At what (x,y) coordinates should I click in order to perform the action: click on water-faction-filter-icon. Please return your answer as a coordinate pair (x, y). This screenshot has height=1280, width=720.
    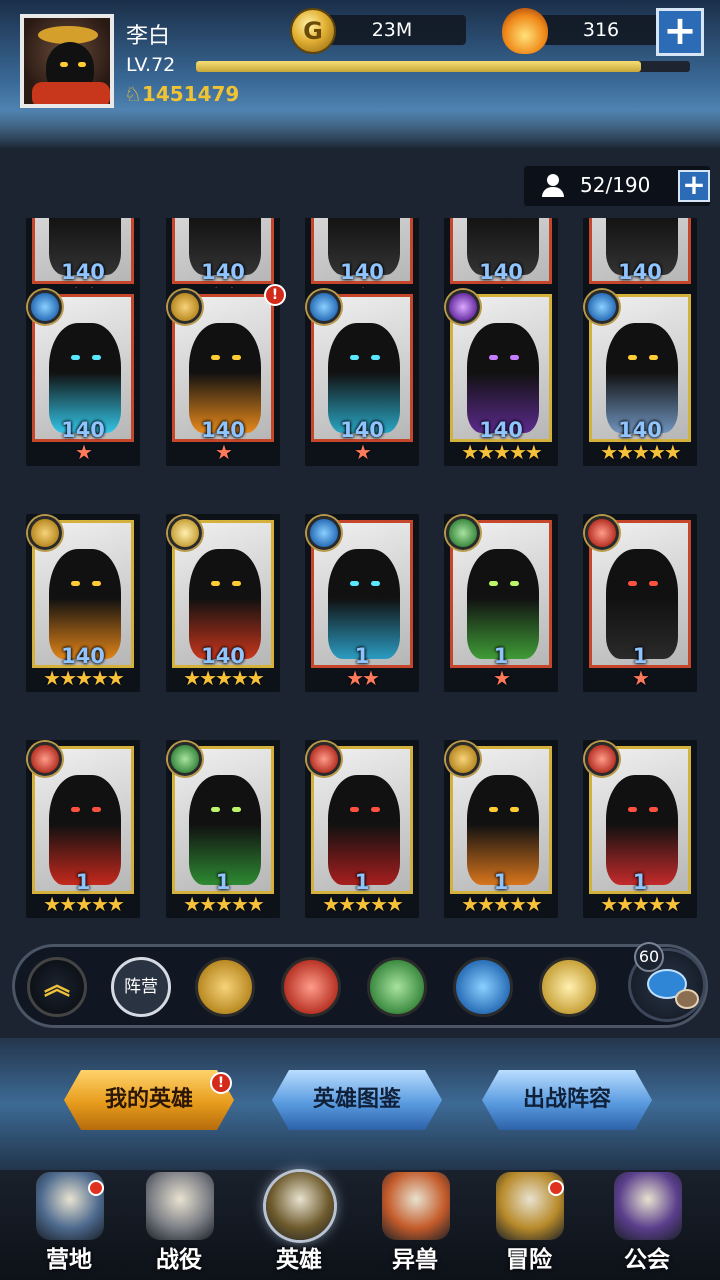
    Looking at the image, I should click on (483, 987).